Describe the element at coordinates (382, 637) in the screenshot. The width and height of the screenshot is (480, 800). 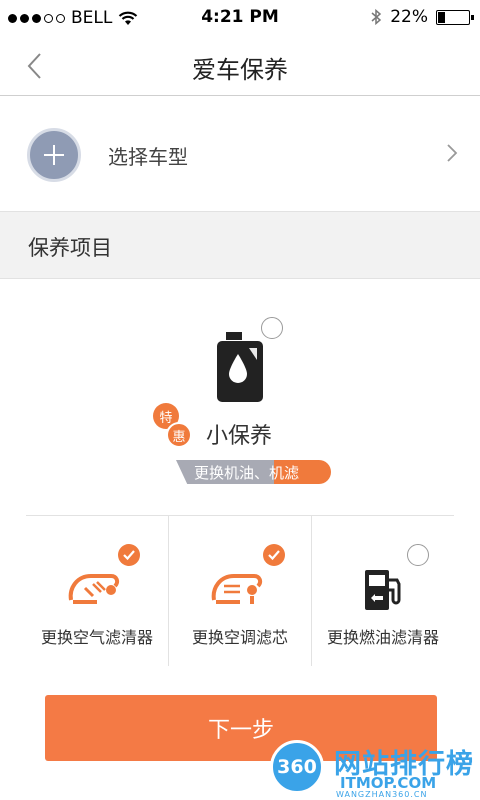
I see `sub-item-label: 更换燃油滤清器` at that location.